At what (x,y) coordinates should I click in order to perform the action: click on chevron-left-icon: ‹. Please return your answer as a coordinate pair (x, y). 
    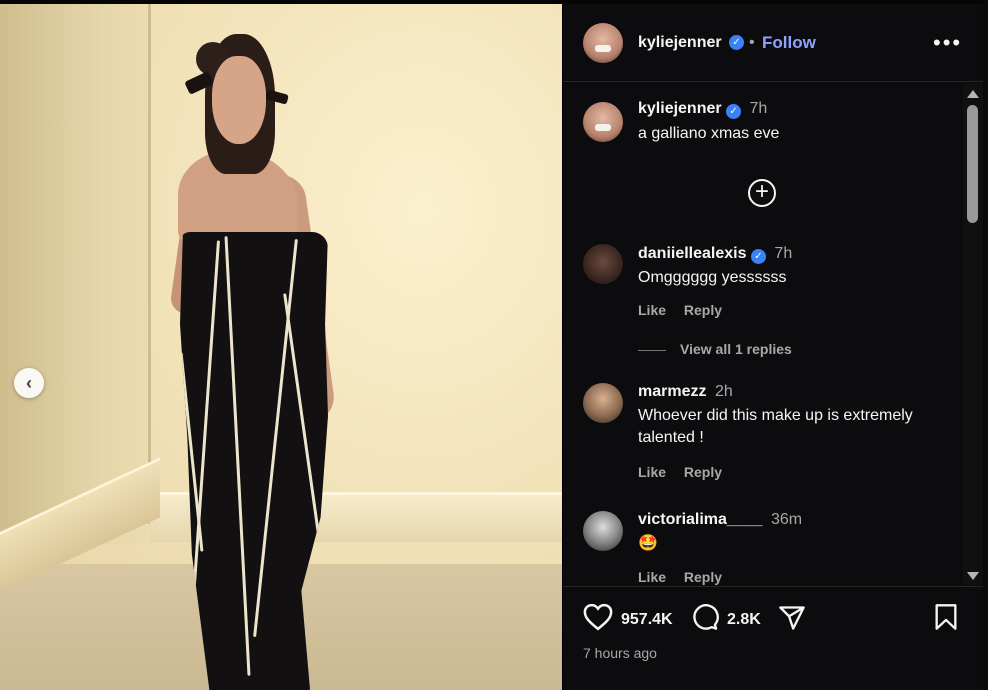
    Looking at the image, I should click on (29, 382).